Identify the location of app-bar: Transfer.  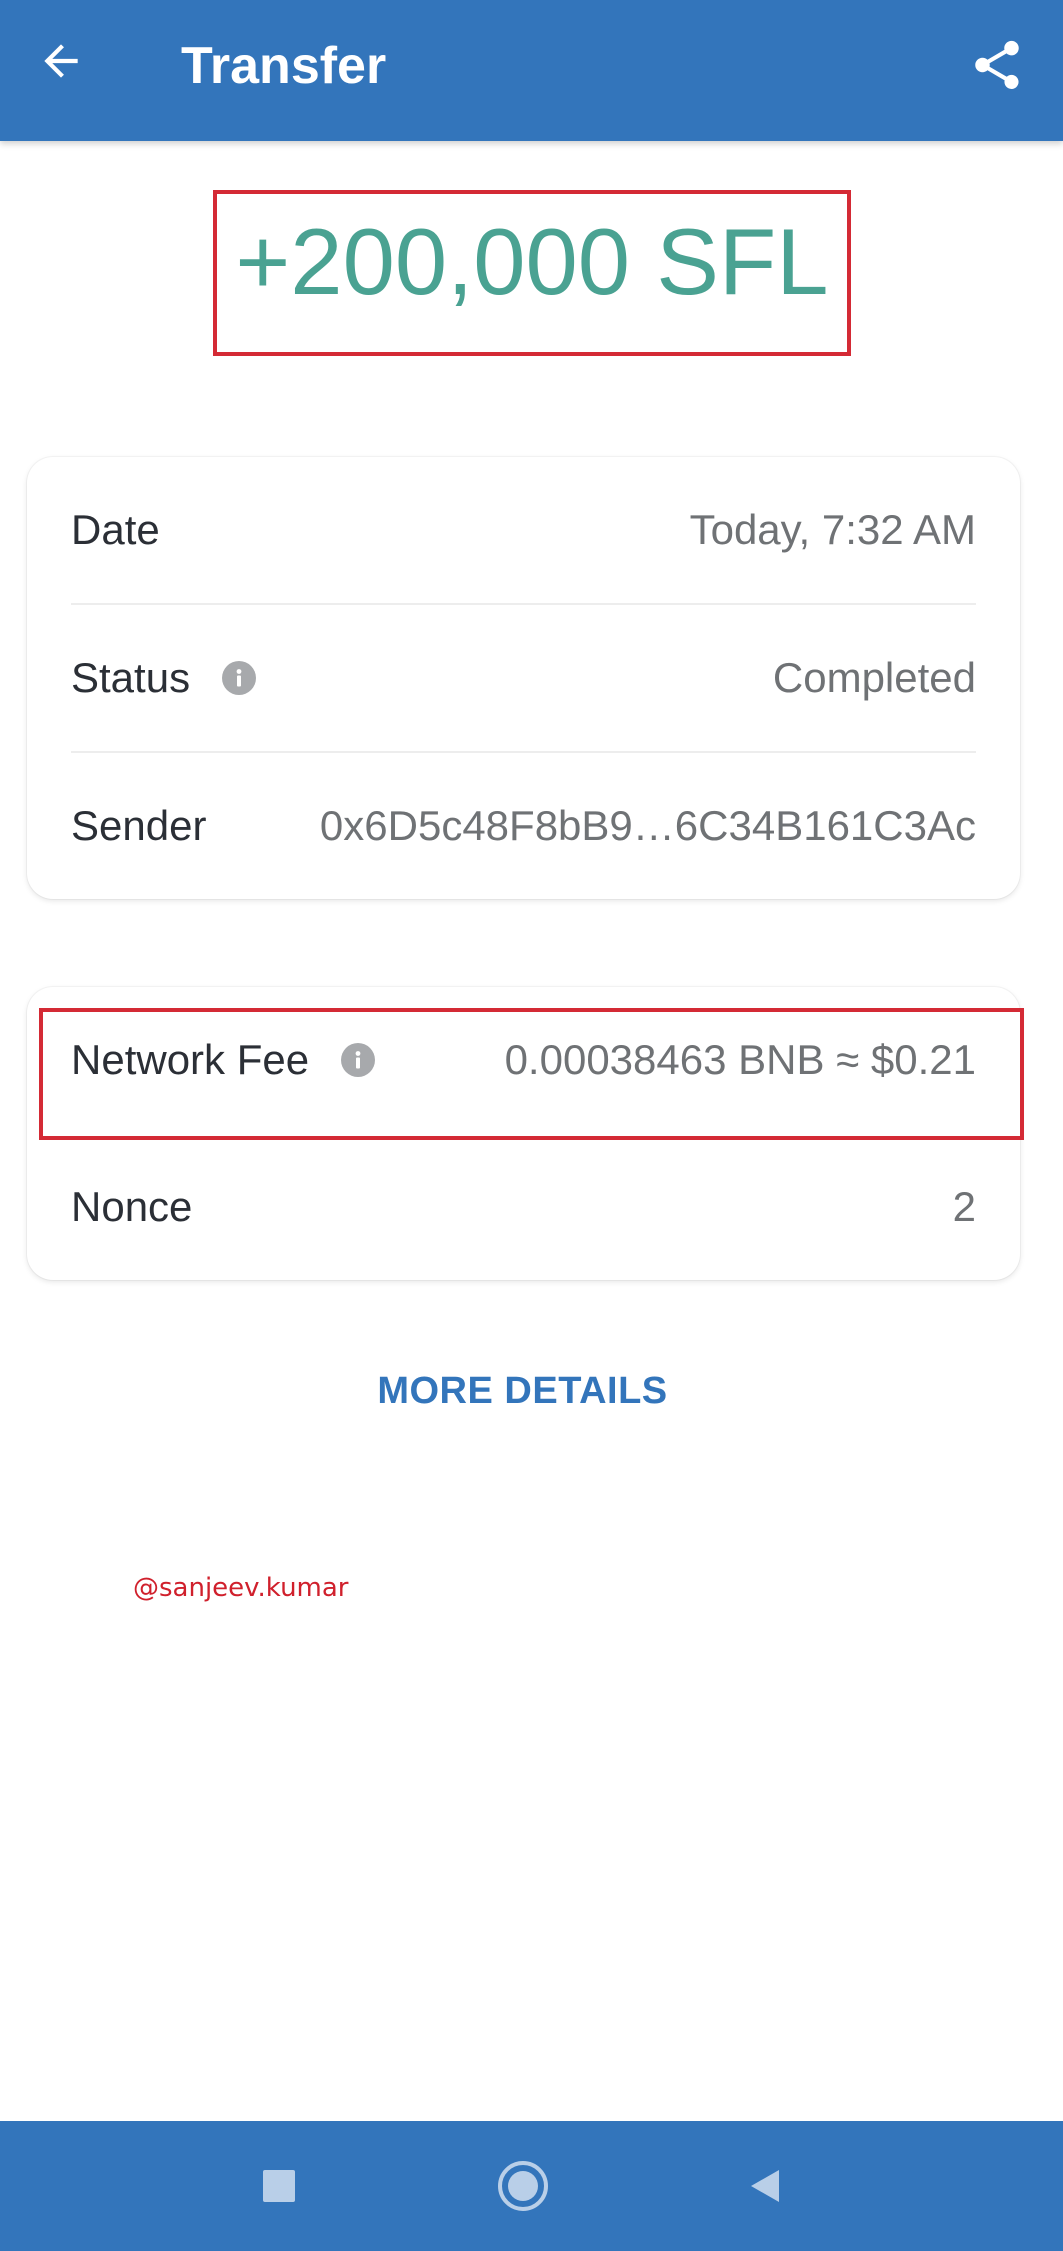
(531, 70).